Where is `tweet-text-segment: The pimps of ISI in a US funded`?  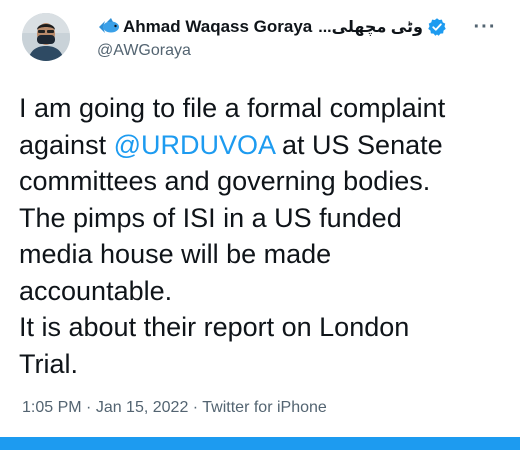 tweet-text-segment: The pimps of ISI in a US funded is located at coordinates (210, 217).